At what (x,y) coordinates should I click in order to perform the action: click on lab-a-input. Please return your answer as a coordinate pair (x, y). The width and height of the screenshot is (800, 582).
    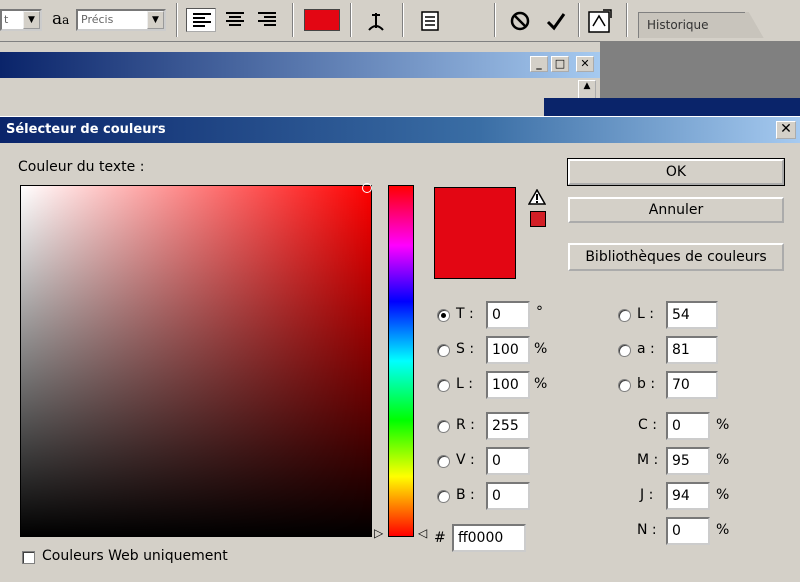
    Looking at the image, I should click on (692, 350).